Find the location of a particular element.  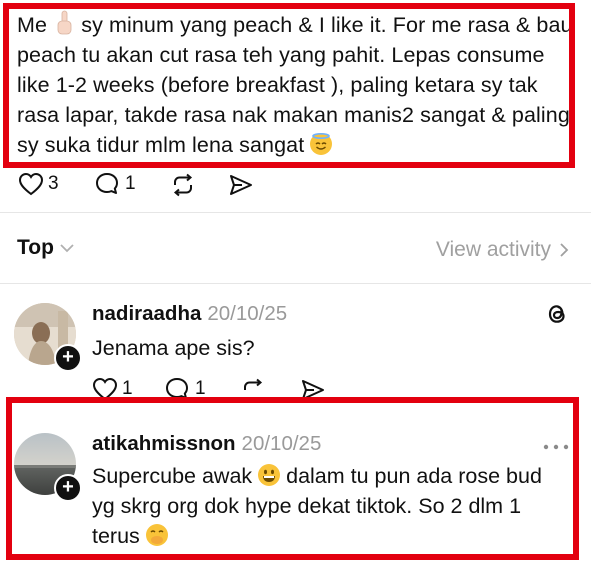

chevron-down-icon is located at coordinates (67, 248).